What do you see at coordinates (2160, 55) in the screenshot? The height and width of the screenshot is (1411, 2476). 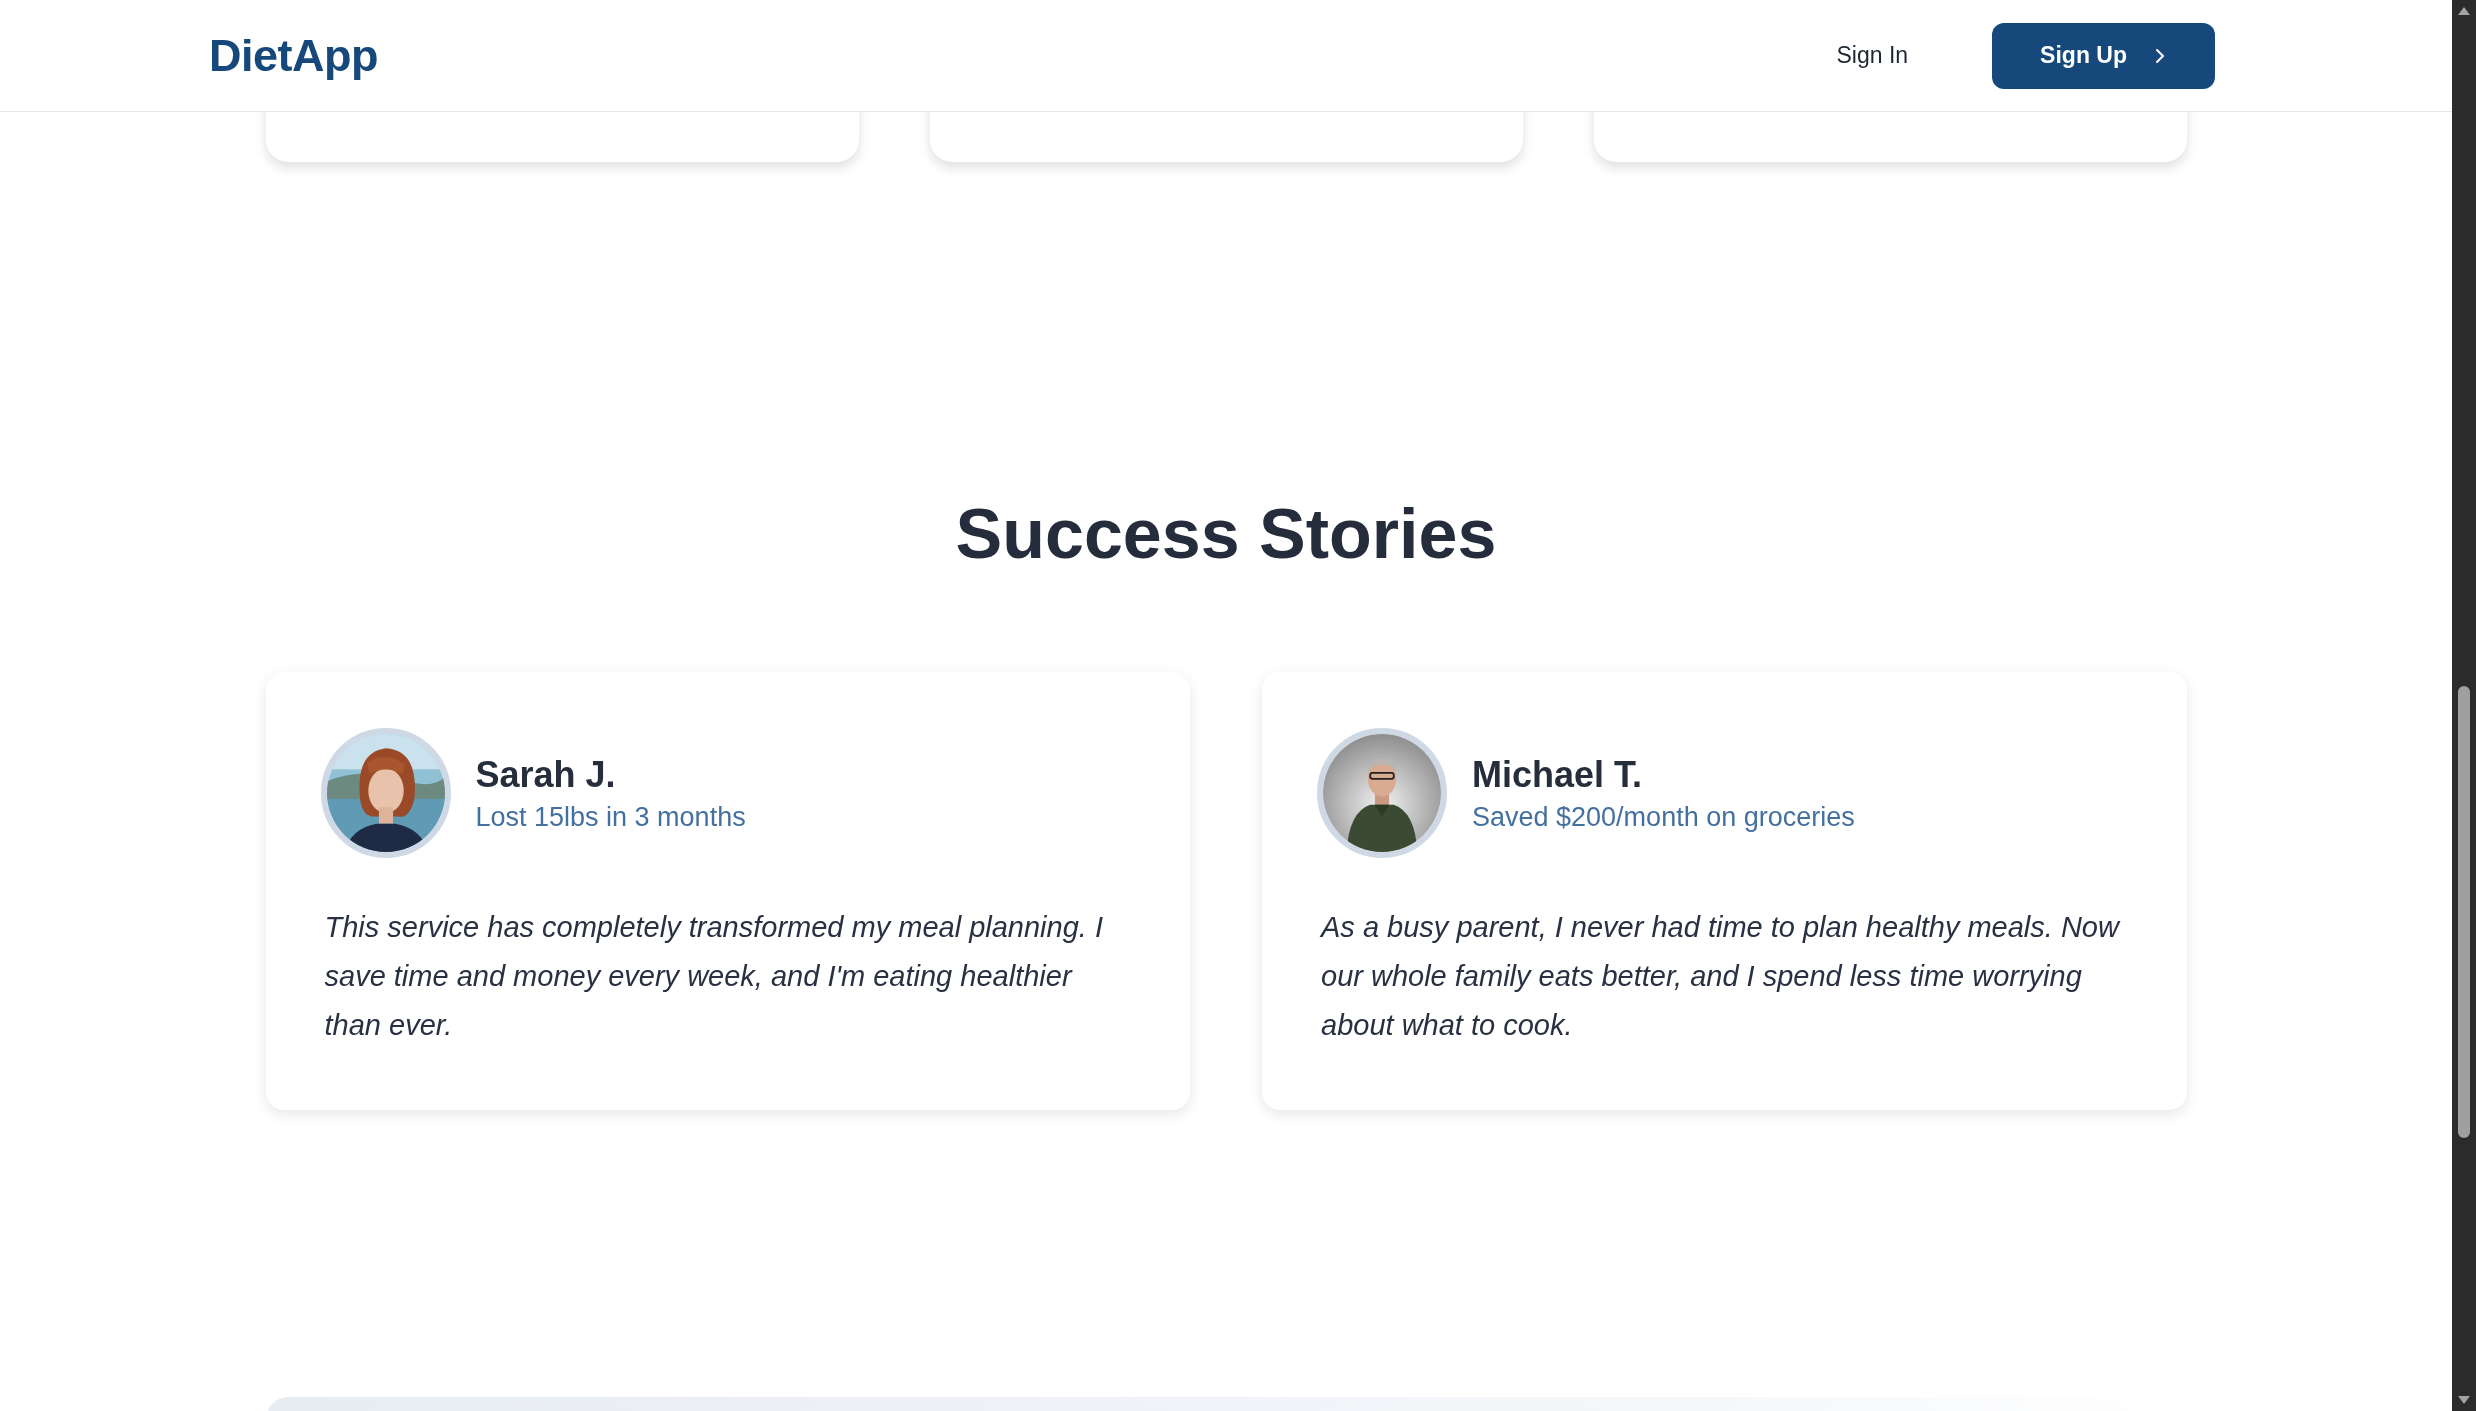 I see `chevron-right-icon` at bounding box center [2160, 55].